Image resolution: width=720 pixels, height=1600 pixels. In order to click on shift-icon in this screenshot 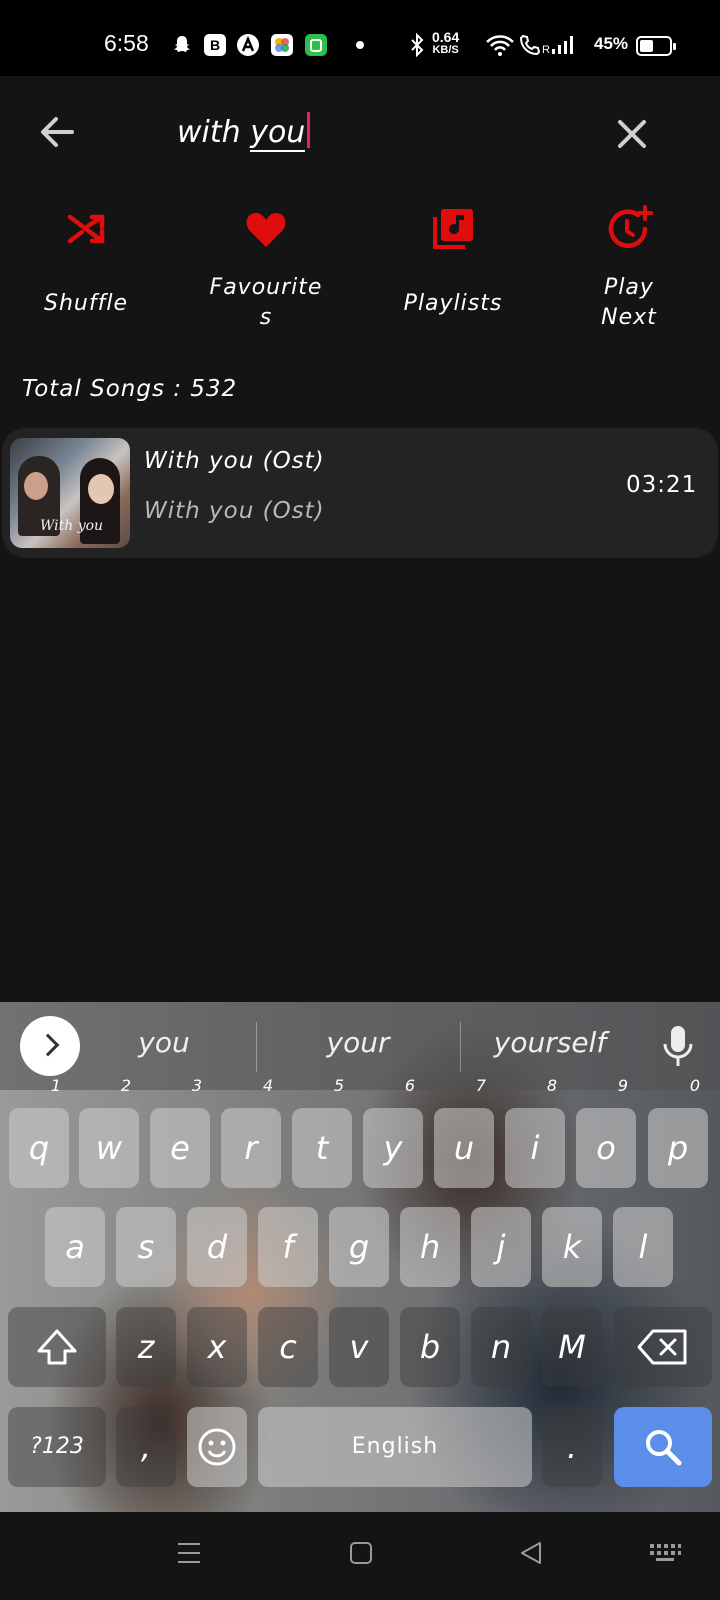, I will do `click(57, 1347)`.